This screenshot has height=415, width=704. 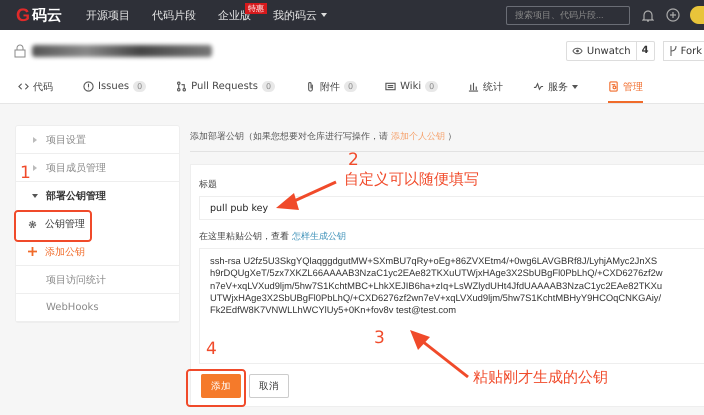 What do you see at coordinates (614, 86) in the screenshot?
I see `settings-doc-icon` at bounding box center [614, 86].